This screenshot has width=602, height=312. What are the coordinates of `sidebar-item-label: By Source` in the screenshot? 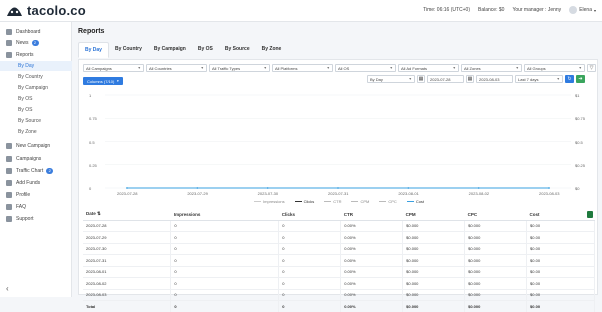 It's located at (29, 121).